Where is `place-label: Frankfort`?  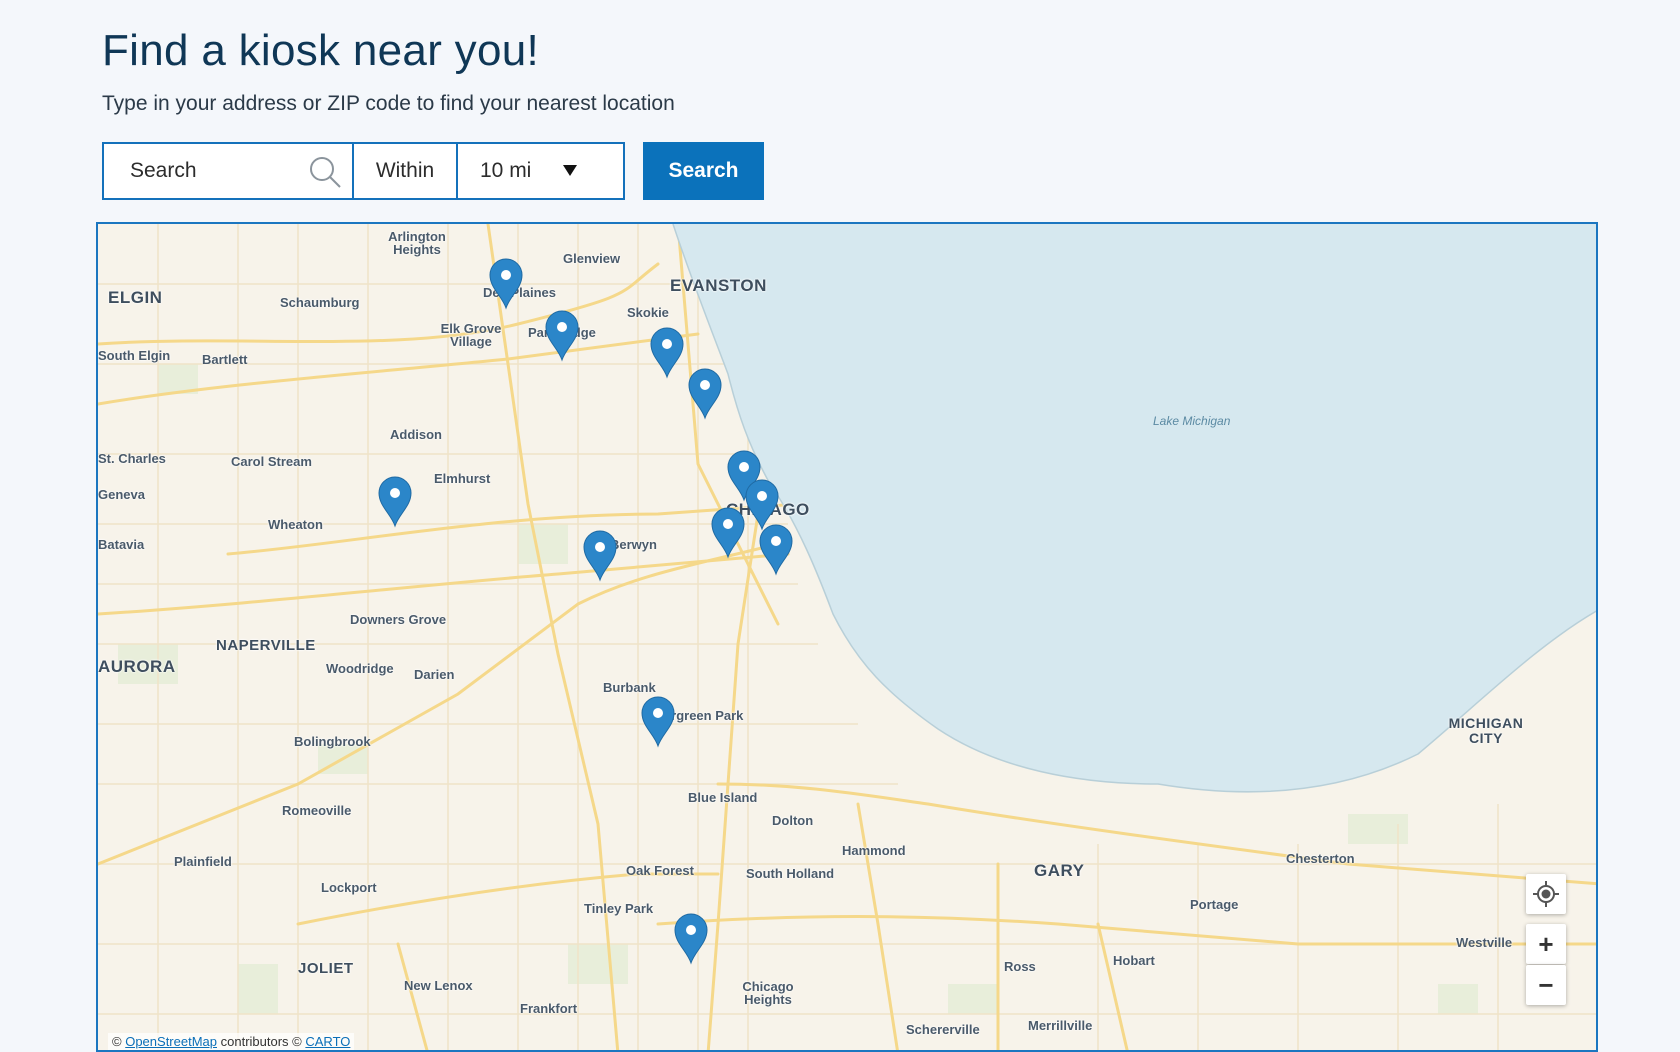
place-label: Frankfort is located at coordinates (549, 1008).